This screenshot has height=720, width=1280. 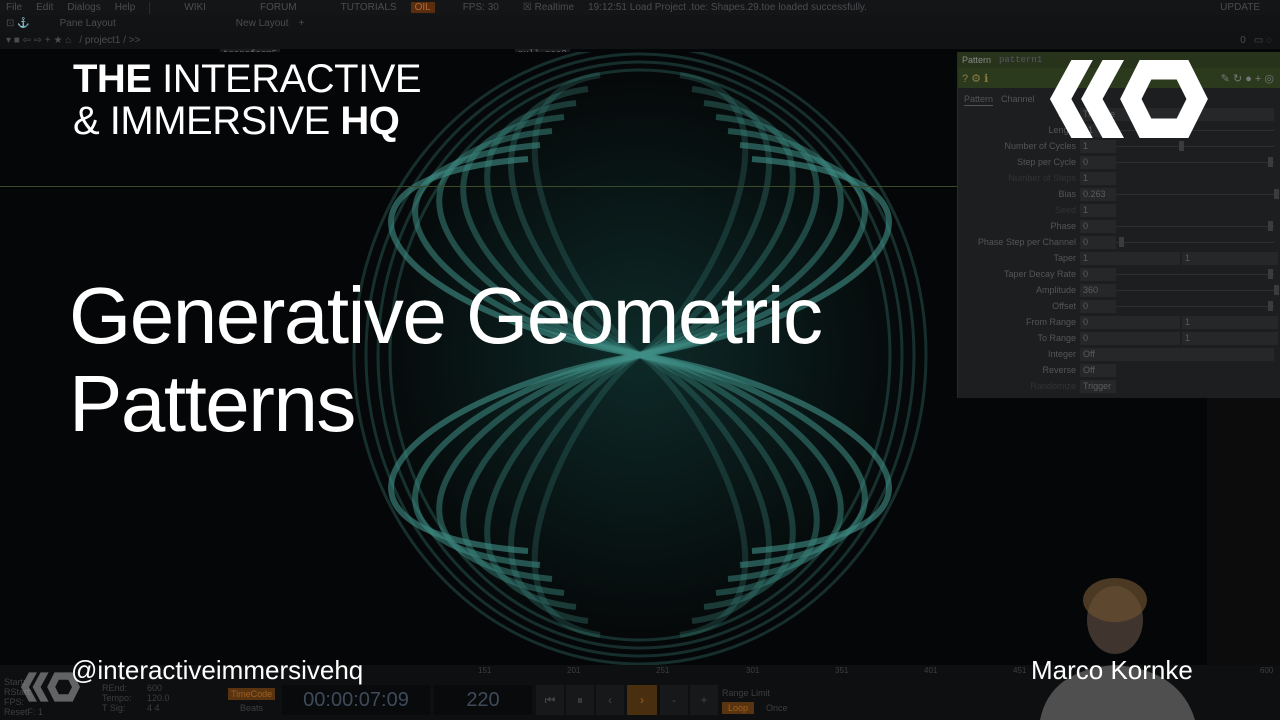 I want to click on forum-link: FORUM, so click(x=278, y=7).